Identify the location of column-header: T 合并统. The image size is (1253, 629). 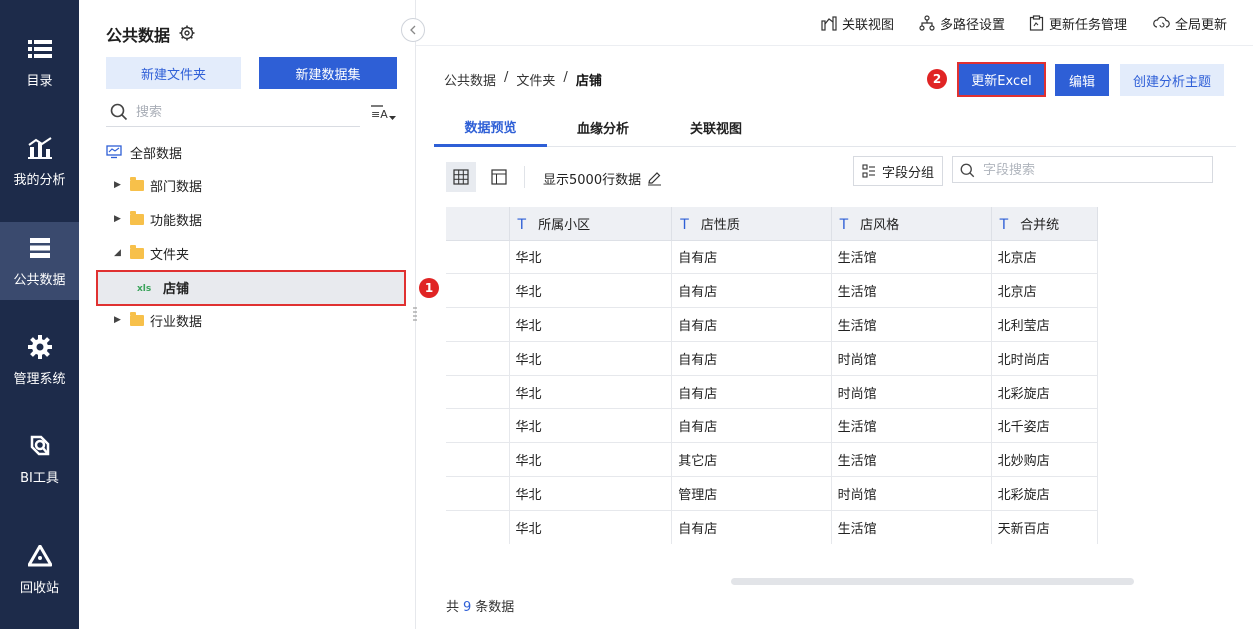
(1045, 224).